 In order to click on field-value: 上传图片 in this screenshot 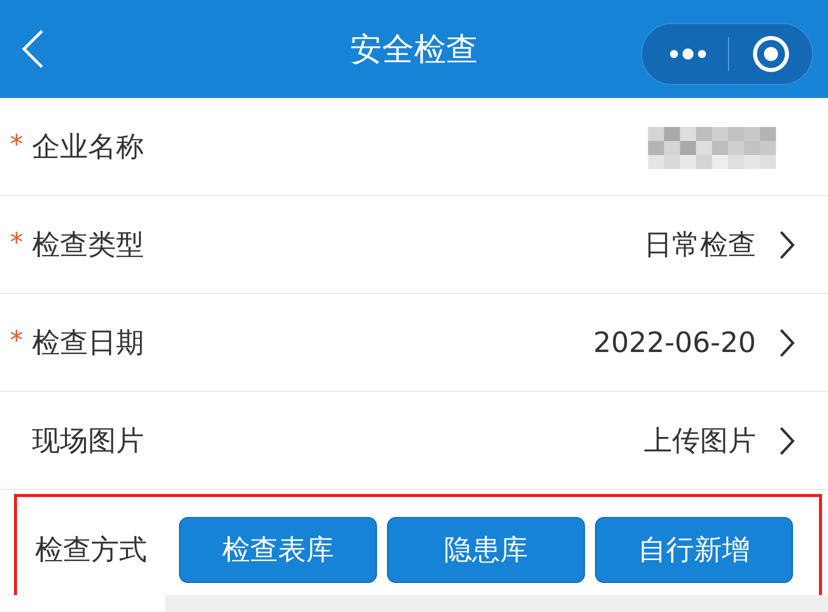, I will do `click(700, 441)`.